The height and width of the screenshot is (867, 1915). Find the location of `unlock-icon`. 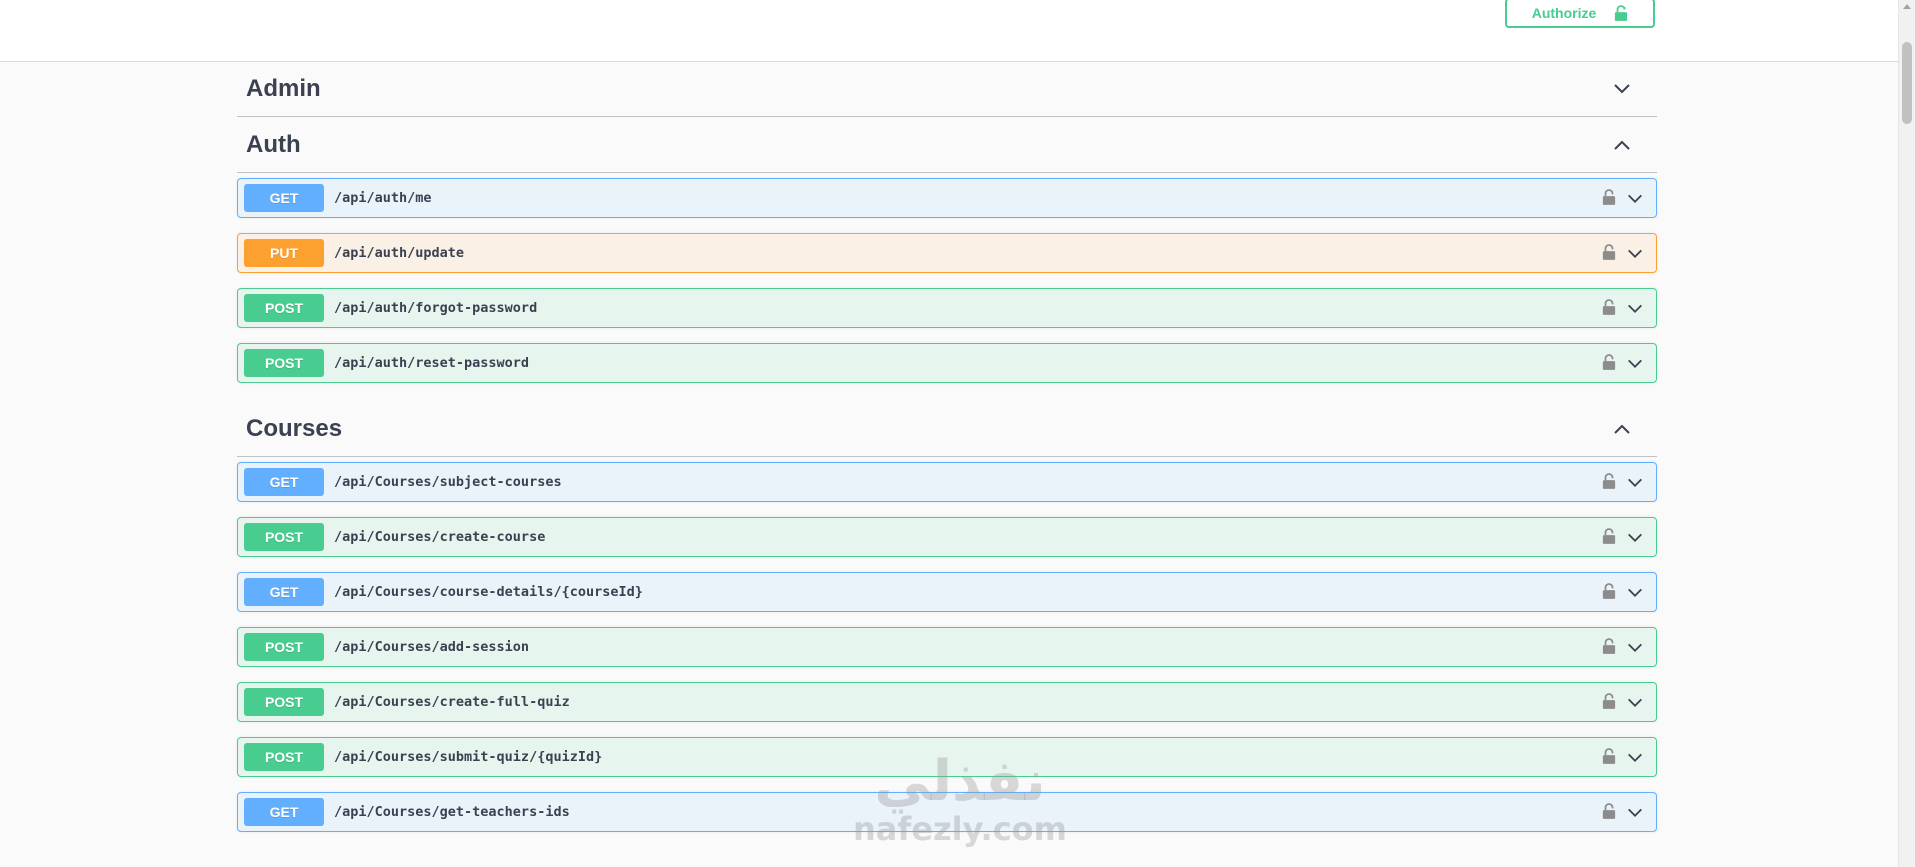

unlock-icon is located at coordinates (1621, 13).